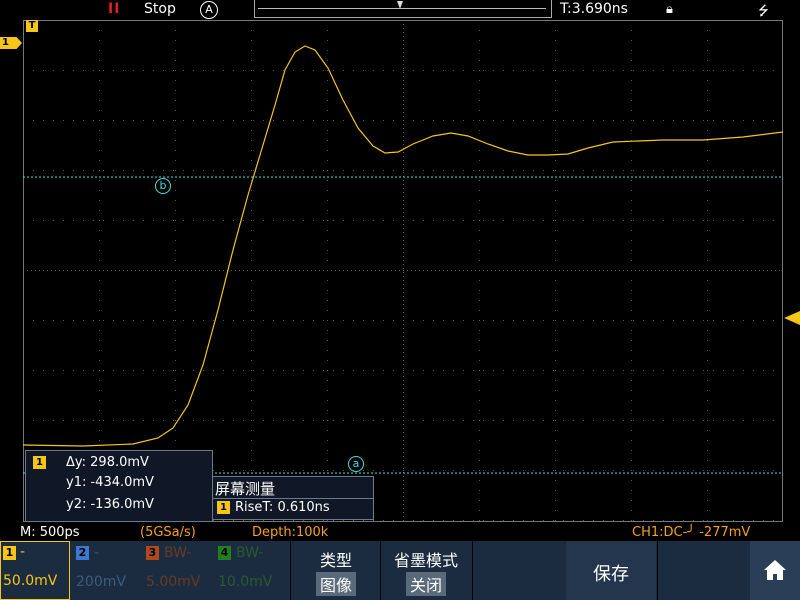 The image size is (800, 600). Describe the element at coordinates (691, 532) in the screenshot. I see `trigger-settings-readout: CH1:DC-╯ -277mV` at that location.